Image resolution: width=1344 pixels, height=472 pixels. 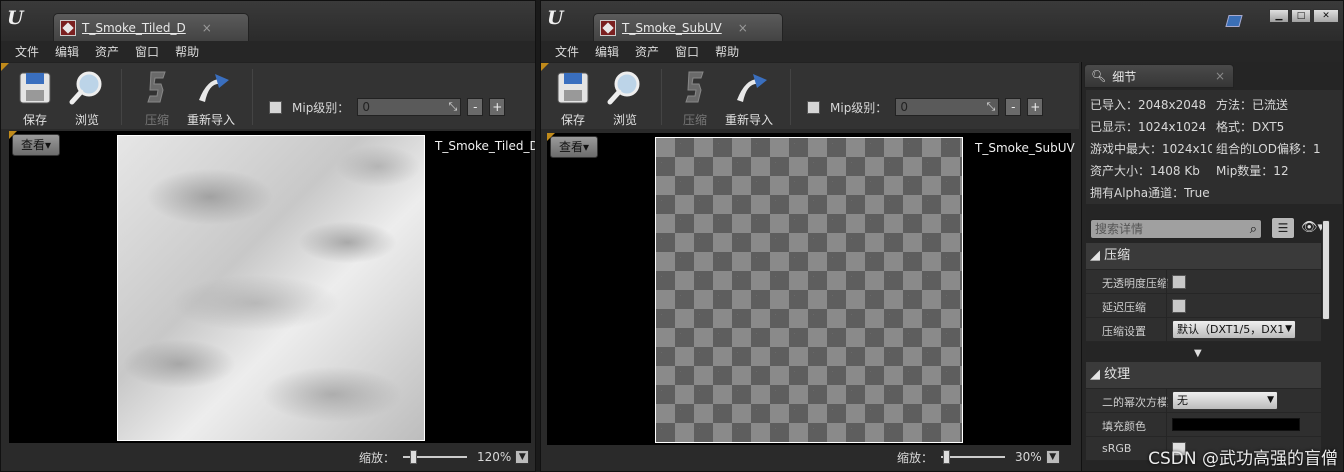 I want to click on zoom-control: 缩放： 30% ▼, so click(x=978, y=457).